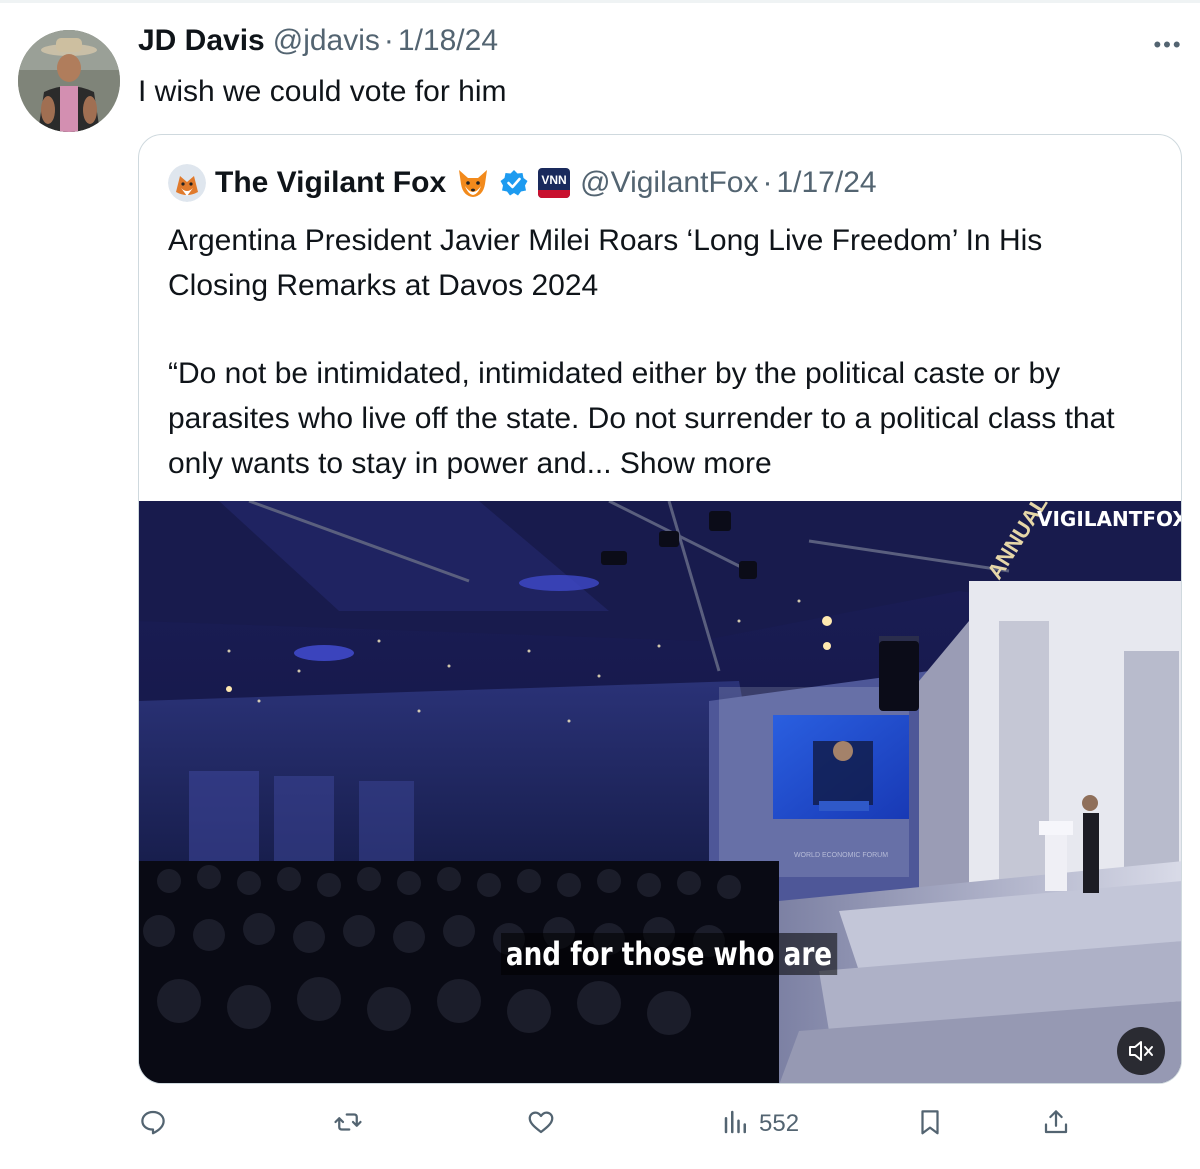 This screenshot has height=1169, width=1200. I want to click on quoted-tweet-date: 1/17/24, so click(826, 183).